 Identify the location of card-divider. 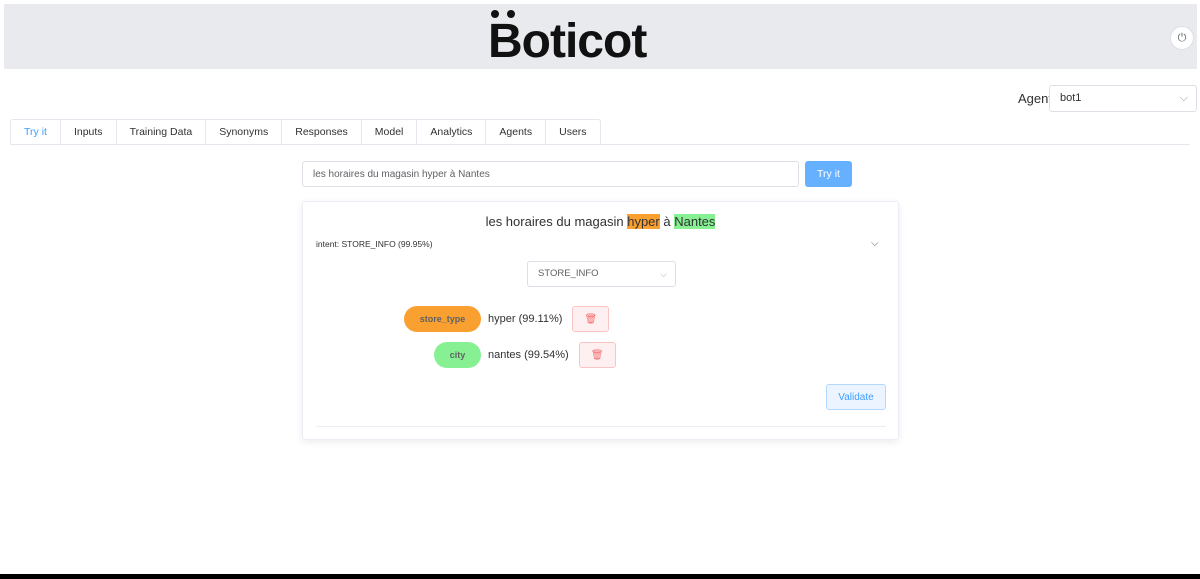
(601, 426).